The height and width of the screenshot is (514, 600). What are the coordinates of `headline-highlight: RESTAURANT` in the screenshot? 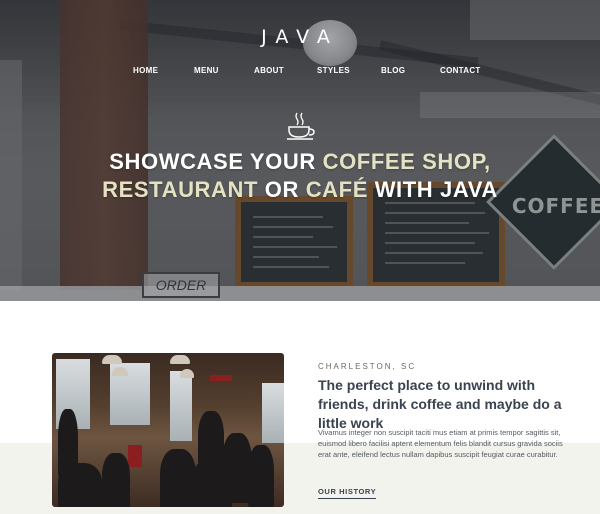 It's located at (180, 189).